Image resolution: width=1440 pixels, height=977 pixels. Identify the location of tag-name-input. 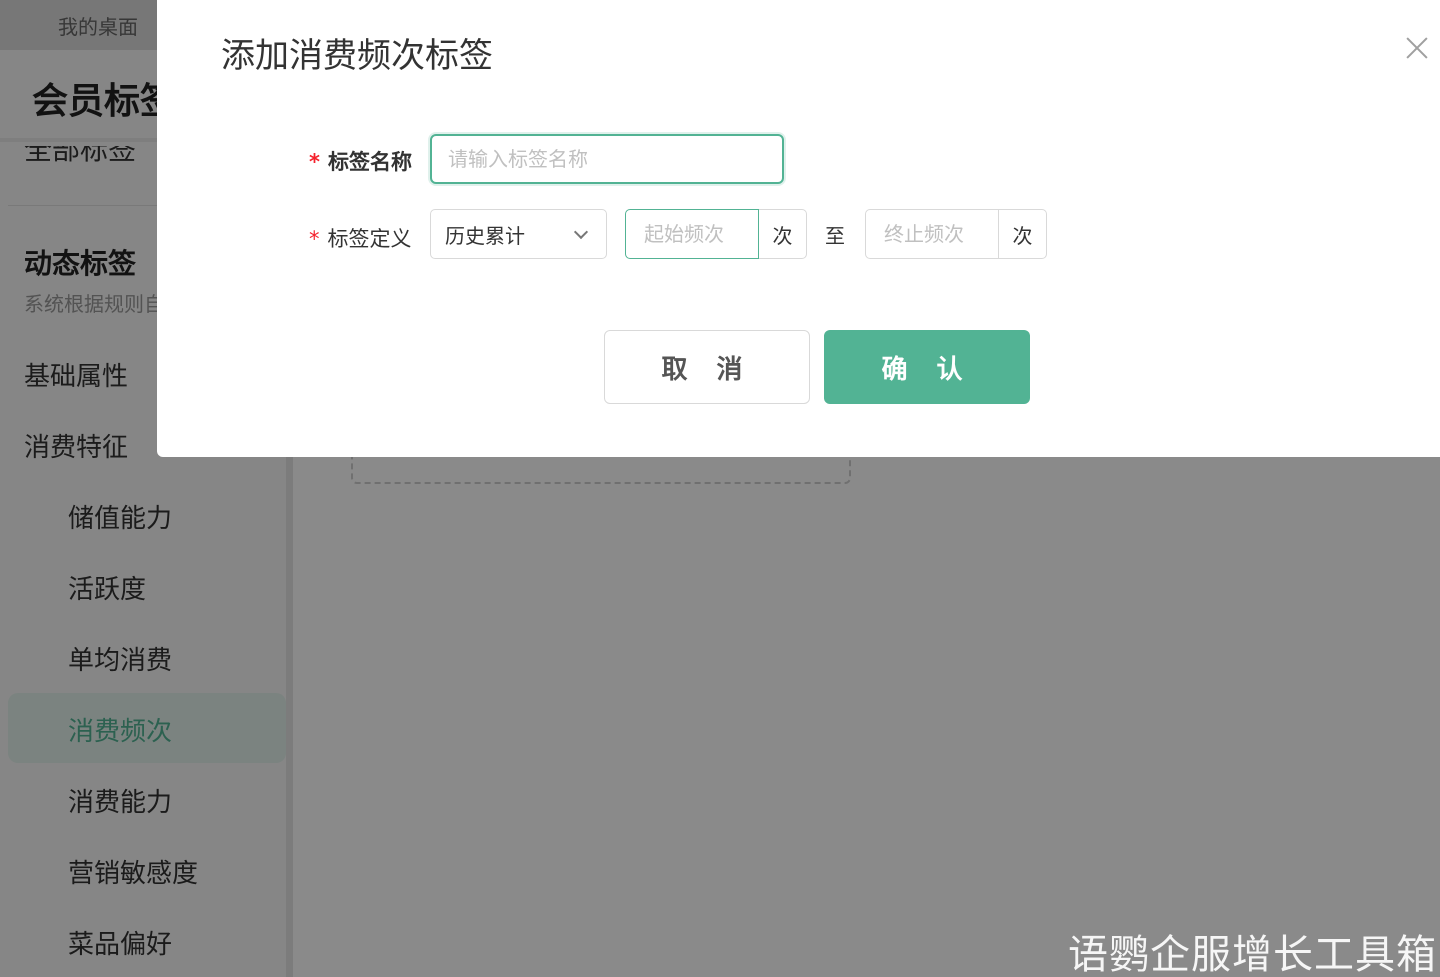
(607, 159).